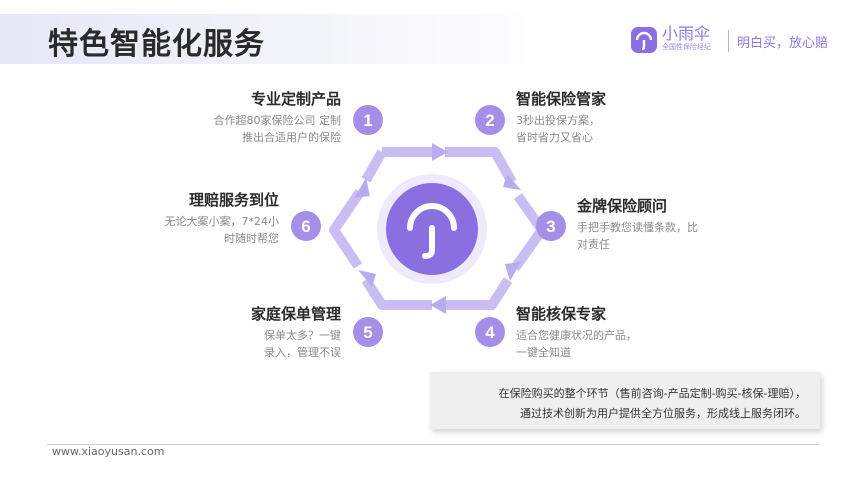  What do you see at coordinates (663, 413) in the screenshot?
I see `callout-line-2: 通过技术创新为用户提供全方位服务，形成线上服务闭环。` at bounding box center [663, 413].